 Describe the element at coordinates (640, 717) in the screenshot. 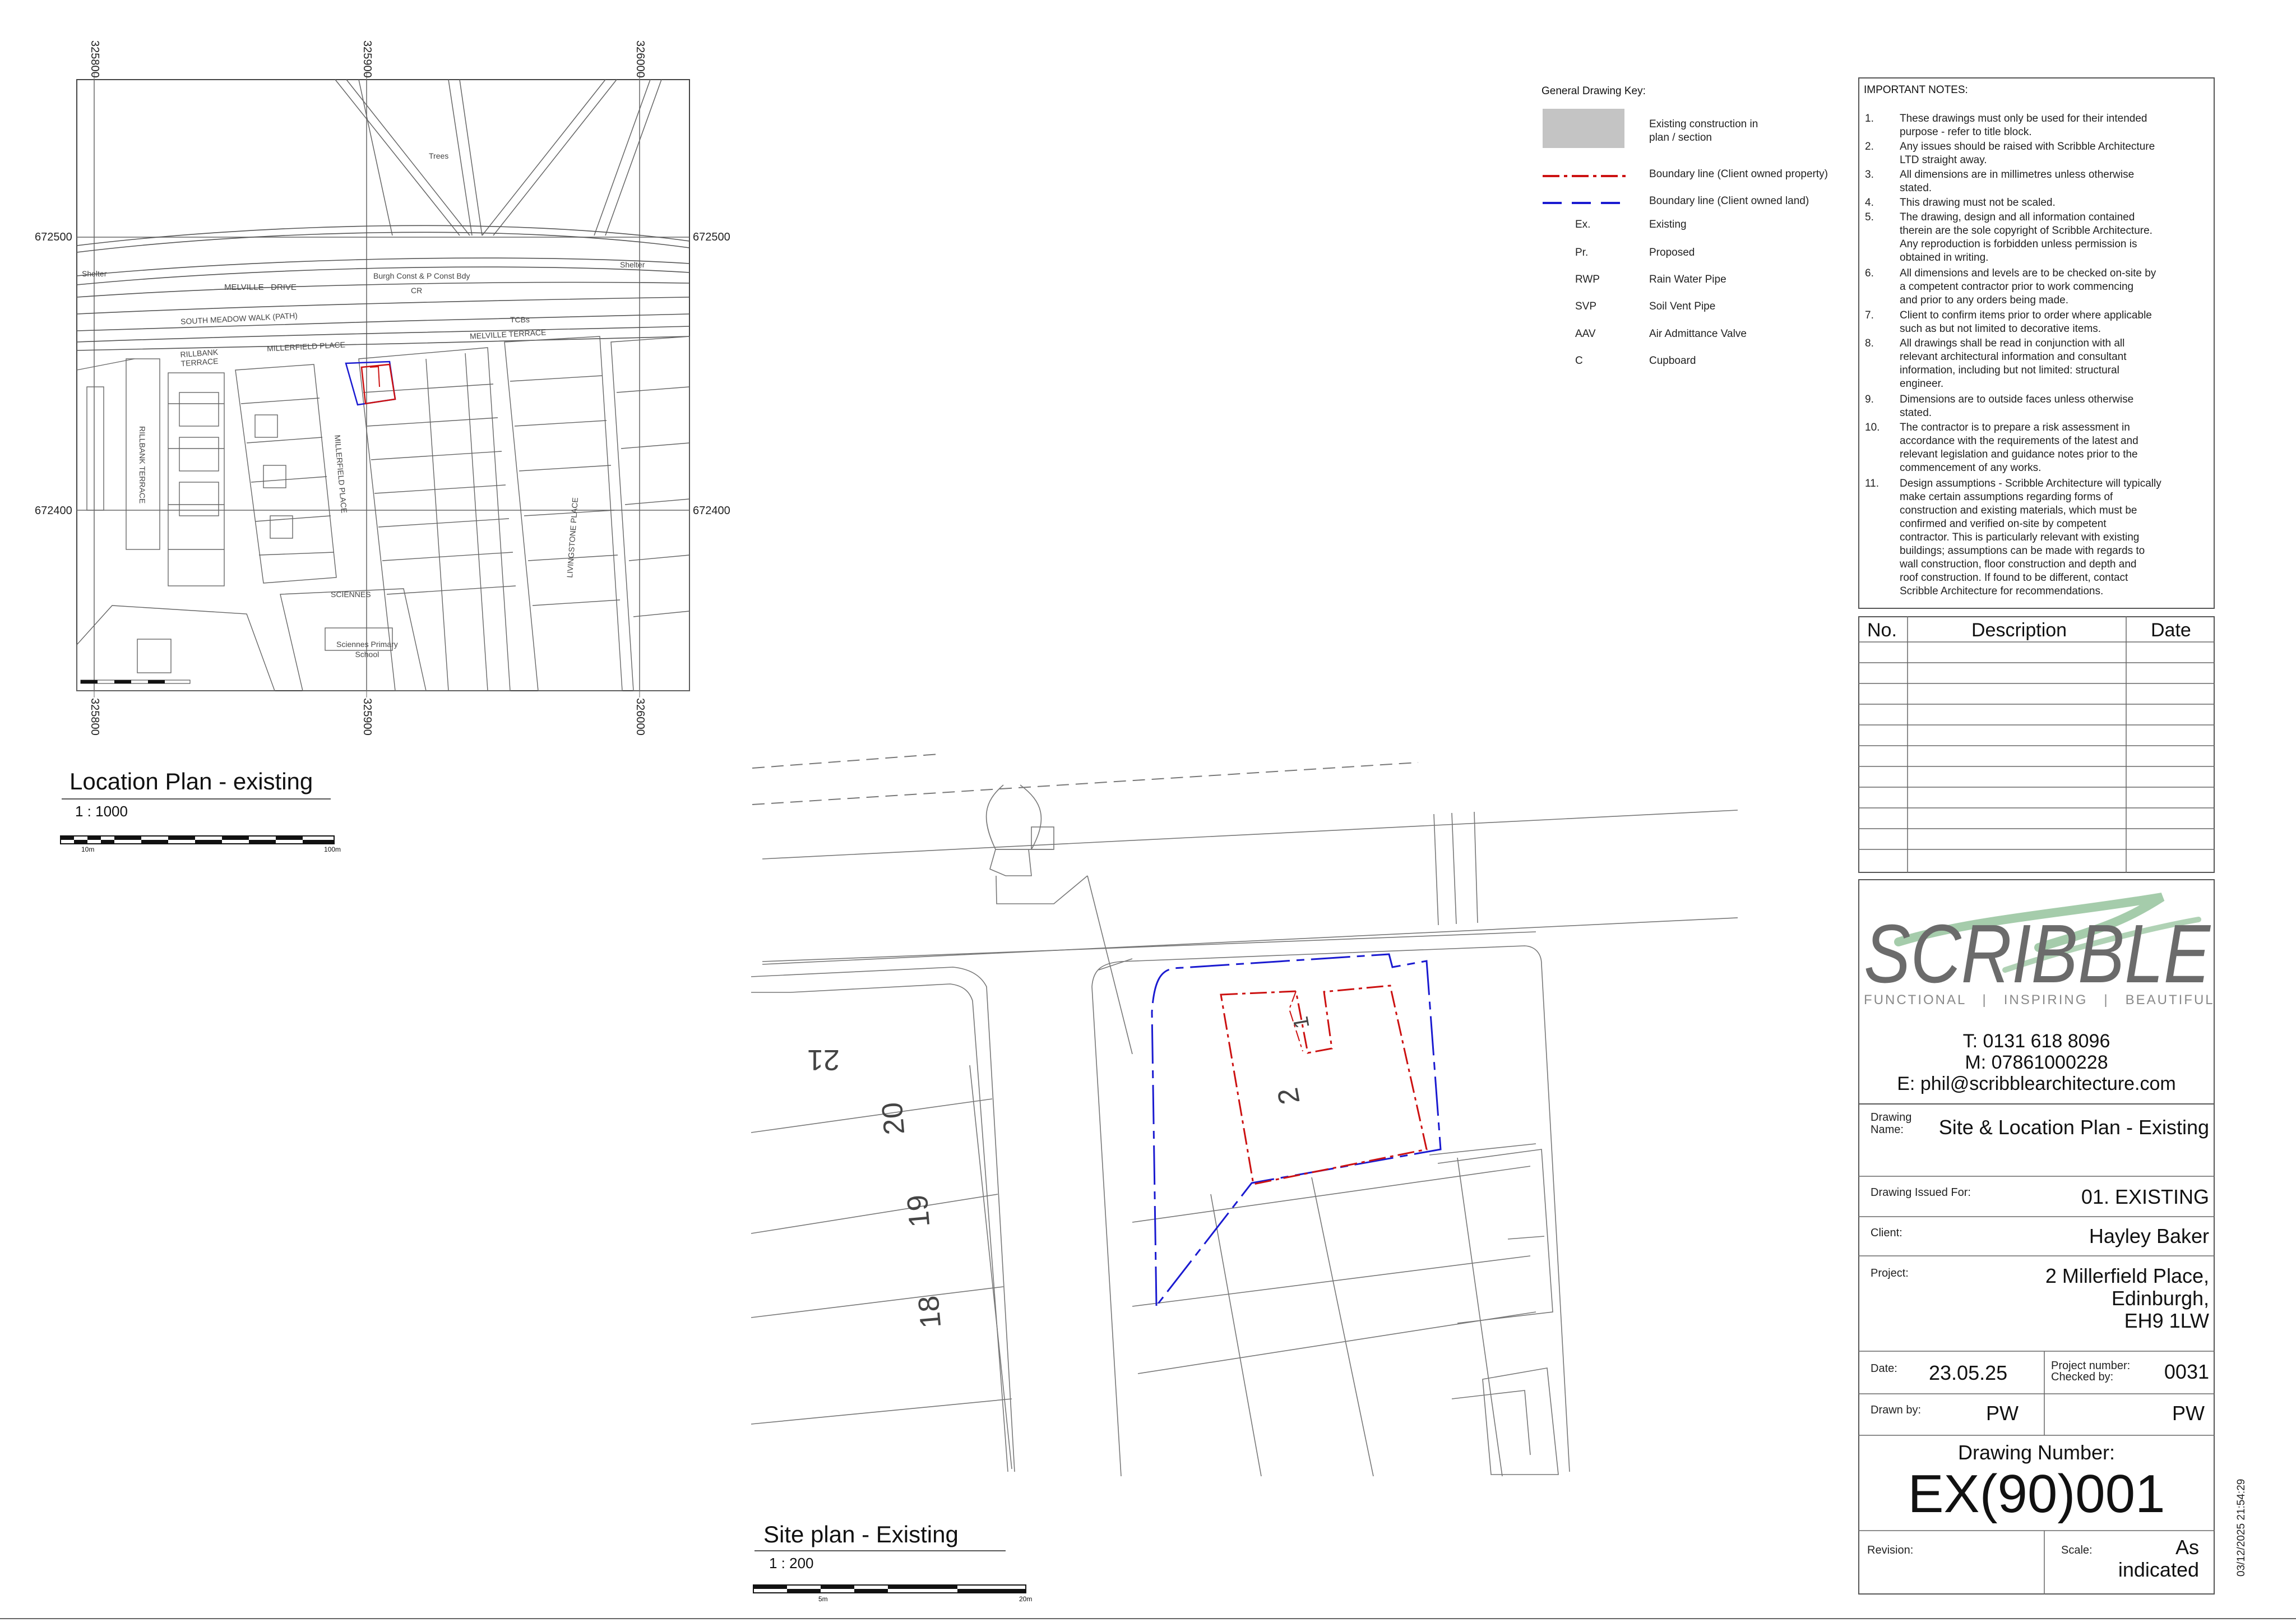

I see `grid-label-bottom-3: 326000` at that location.